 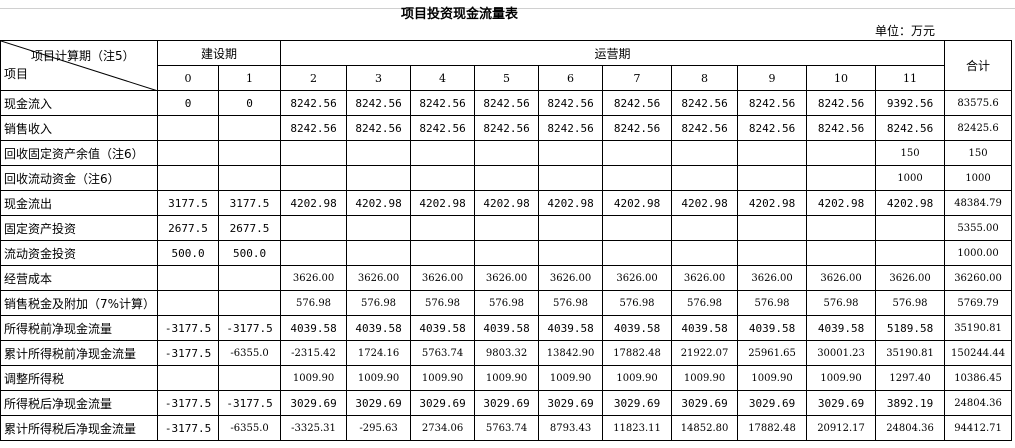 What do you see at coordinates (978, 328) in the screenshot?
I see `row-total: 35190.81` at bounding box center [978, 328].